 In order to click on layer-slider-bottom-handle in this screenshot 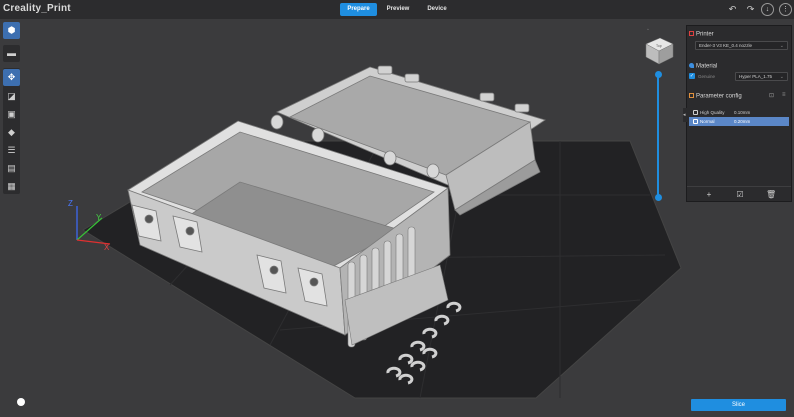, I will do `click(658, 197)`.